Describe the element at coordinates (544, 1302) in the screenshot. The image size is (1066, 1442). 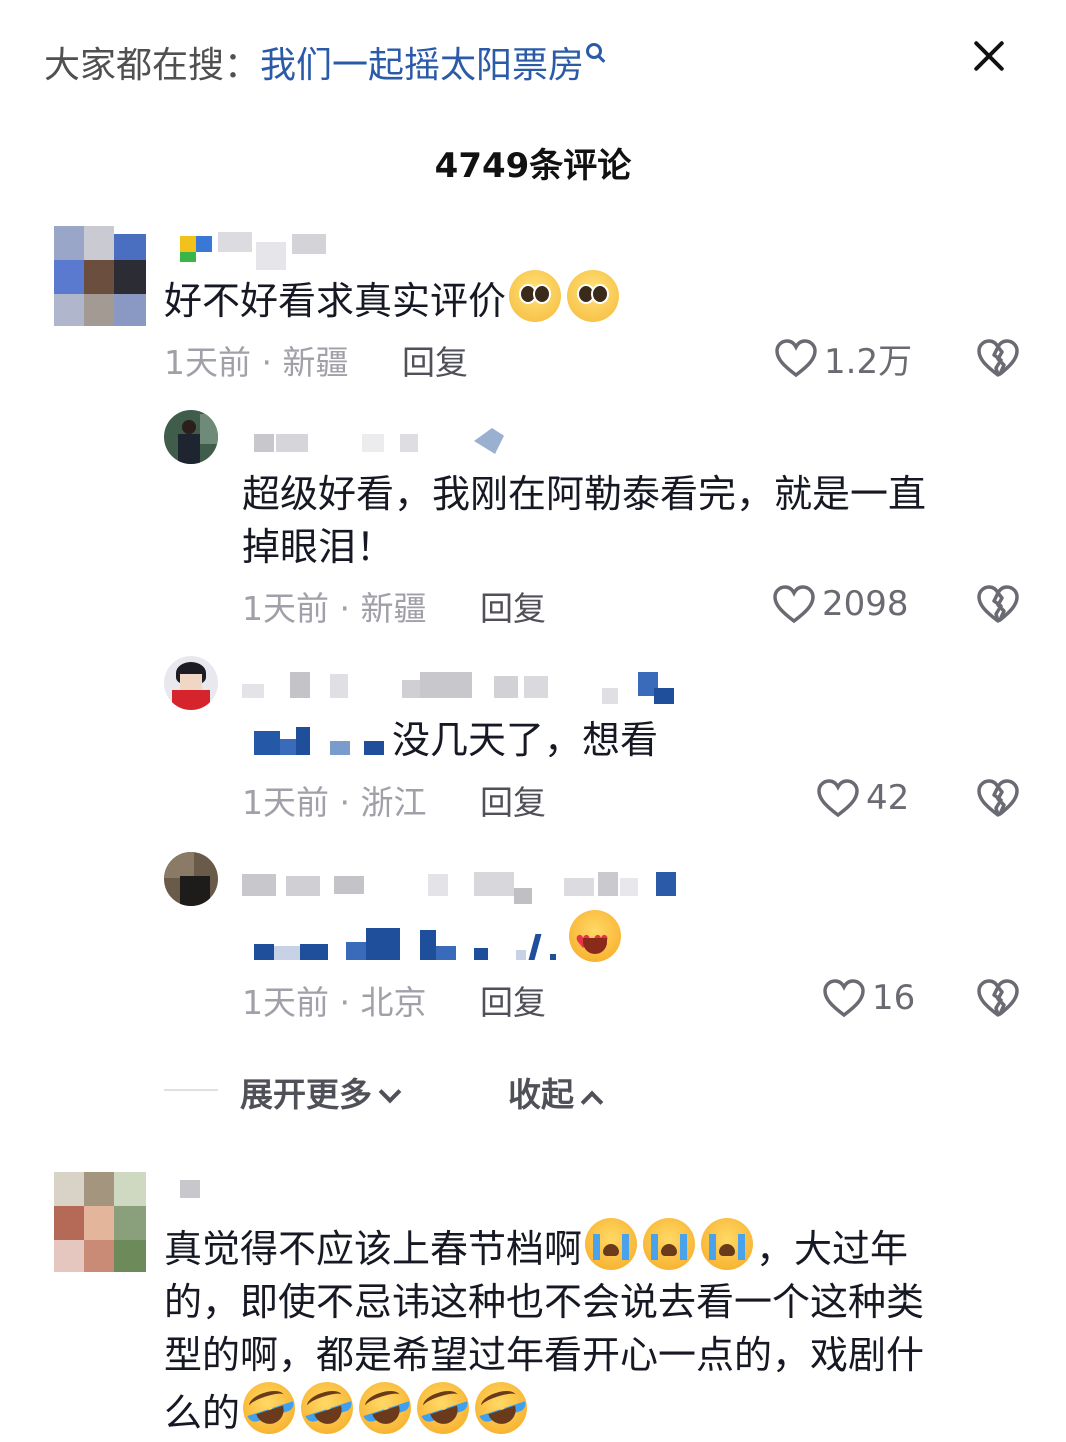
I see `comment-body-line-2: 的，即使不忌讳这种也不会说去看一个这种类` at that location.